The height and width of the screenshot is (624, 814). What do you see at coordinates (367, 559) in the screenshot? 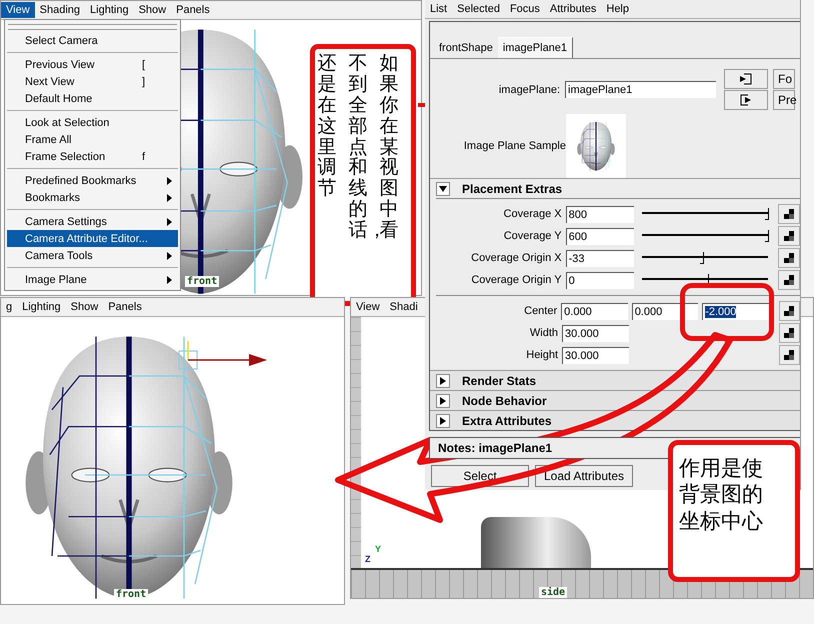
I see `axis-label: Z` at bounding box center [367, 559].